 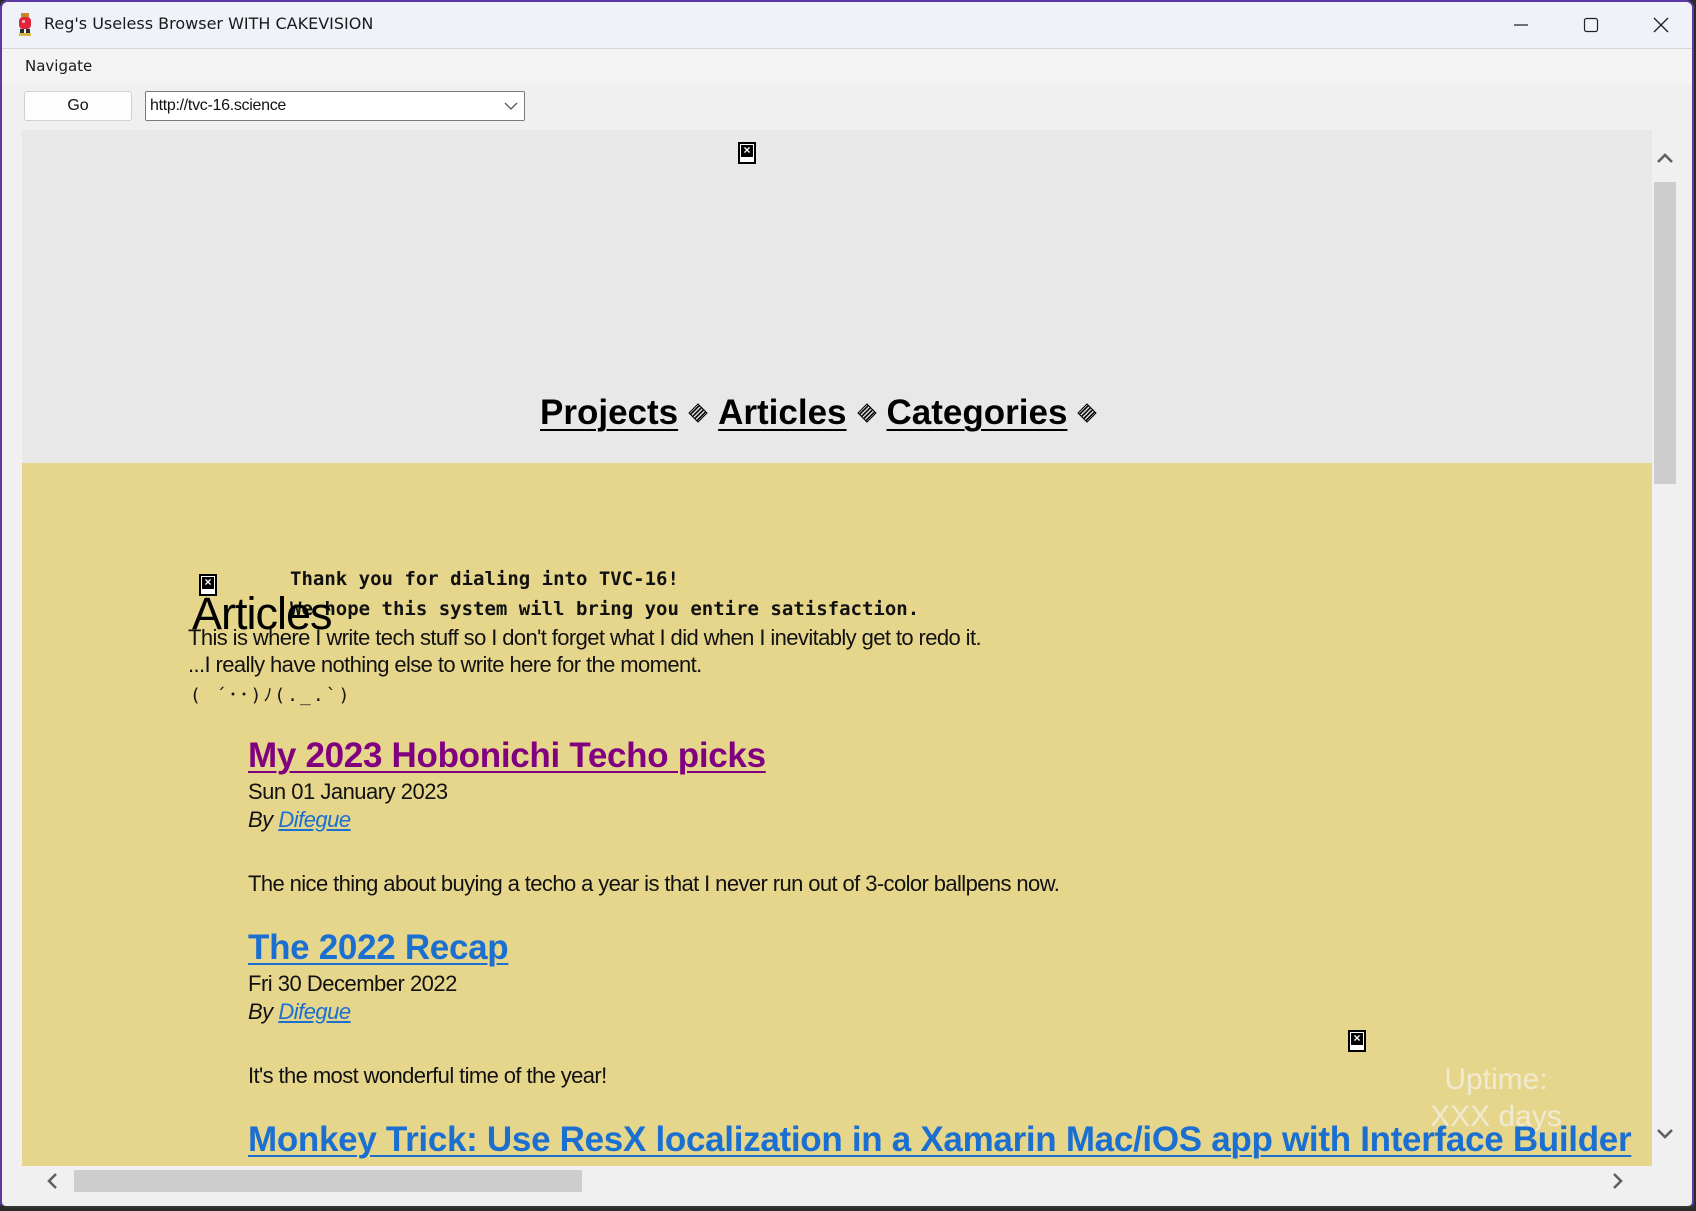 What do you see at coordinates (52, 1181) in the screenshot?
I see `scroll-left-icon` at bounding box center [52, 1181].